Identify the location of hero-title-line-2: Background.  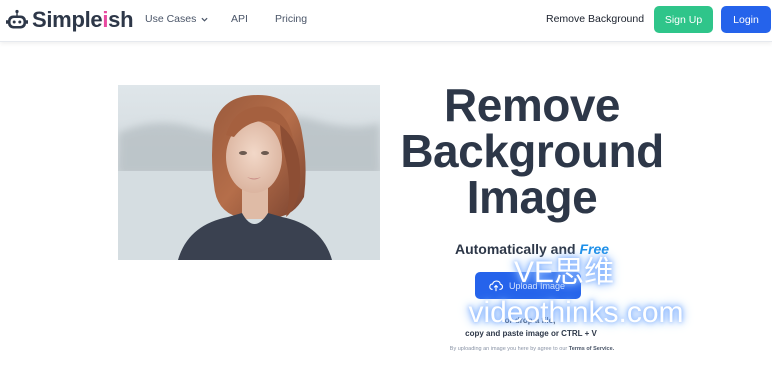
(532, 151).